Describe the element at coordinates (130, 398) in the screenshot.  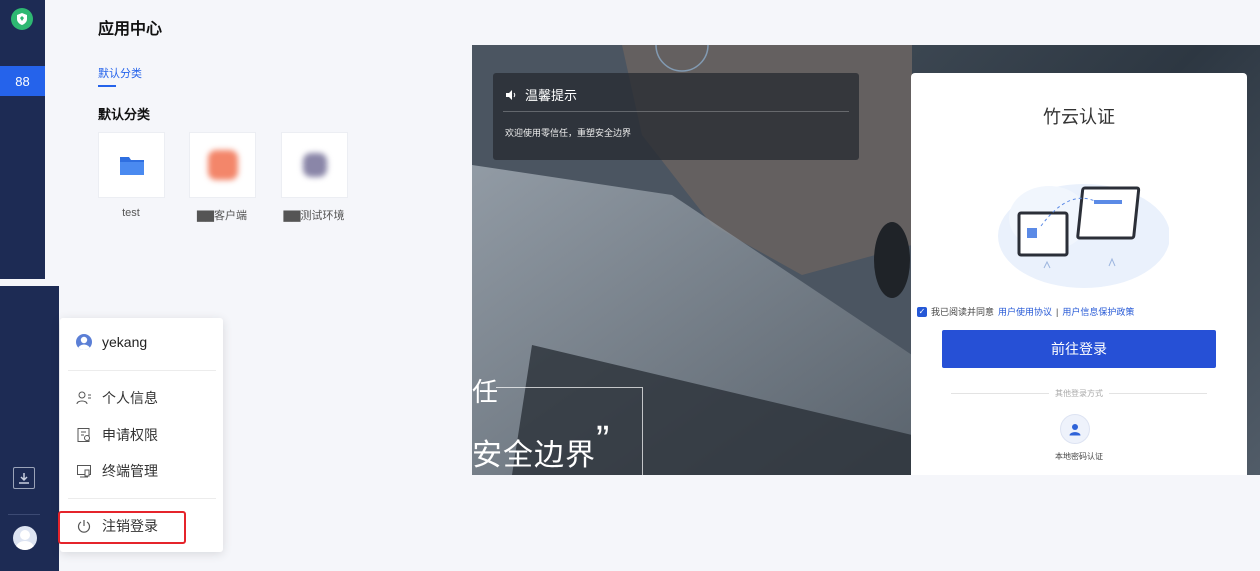
I see `menu-item-label: 个人信息` at that location.